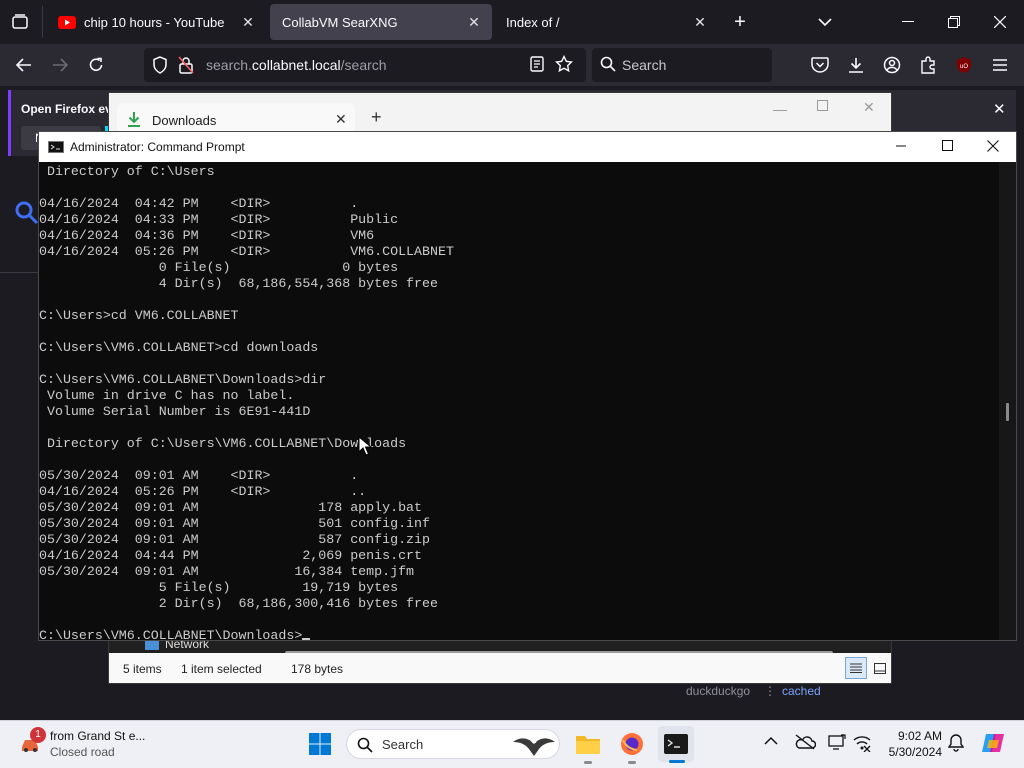 This screenshot has height=768, width=1024. I want to click on notification-badge: 1, so click(38, 735).